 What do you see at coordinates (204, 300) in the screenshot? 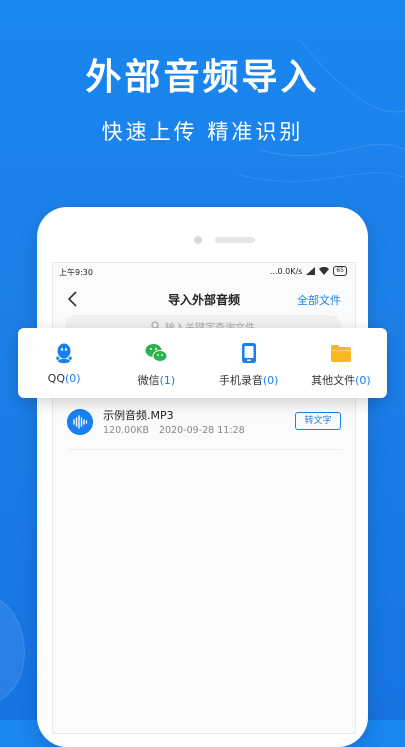
I see `nav-bar: 导入外部音频 全部文件` at bounding box center [204, 300].